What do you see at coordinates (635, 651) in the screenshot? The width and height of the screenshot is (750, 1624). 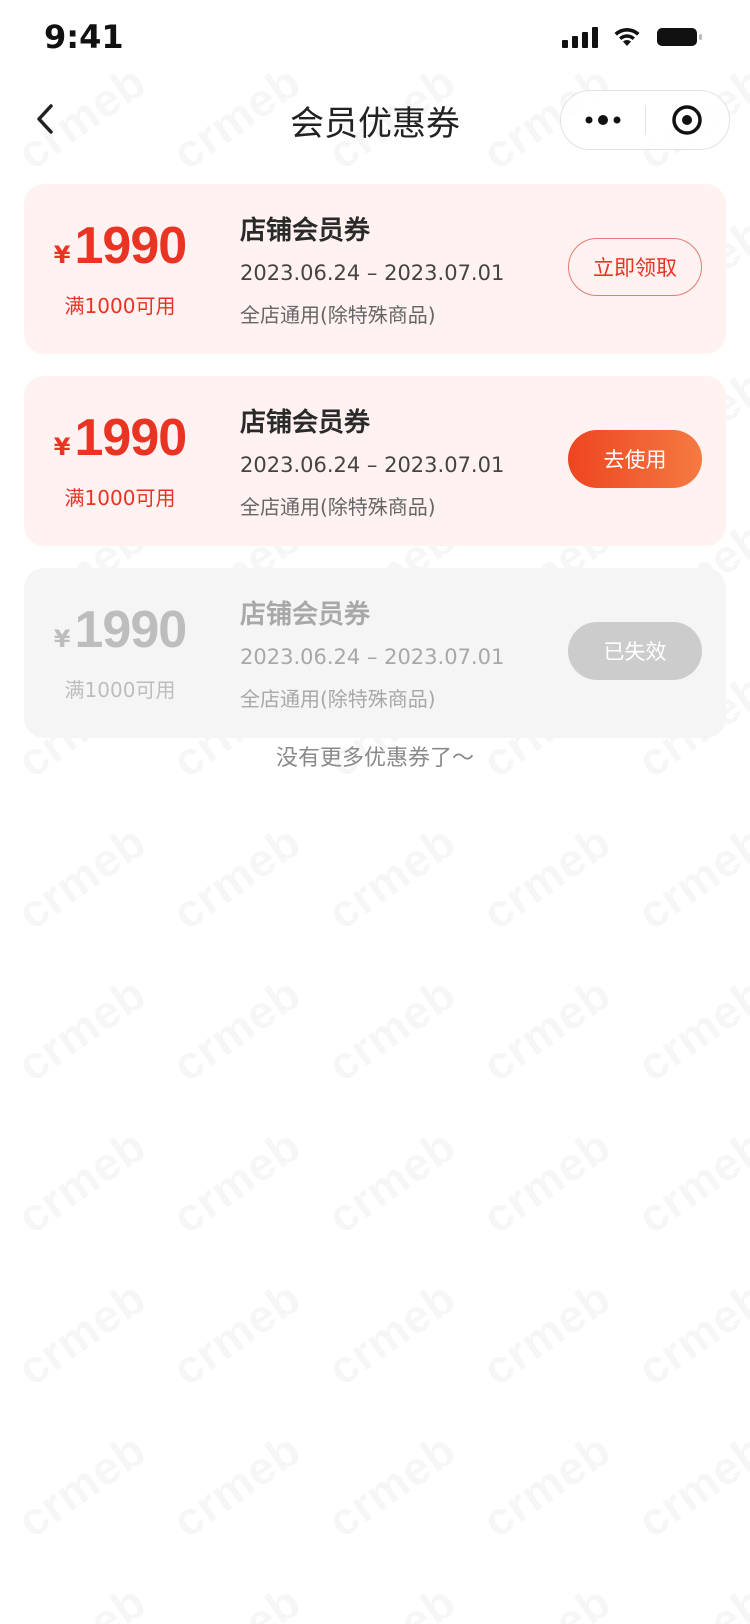 I see `expired-status-button: 已失效` at bounding box center [635, 651].